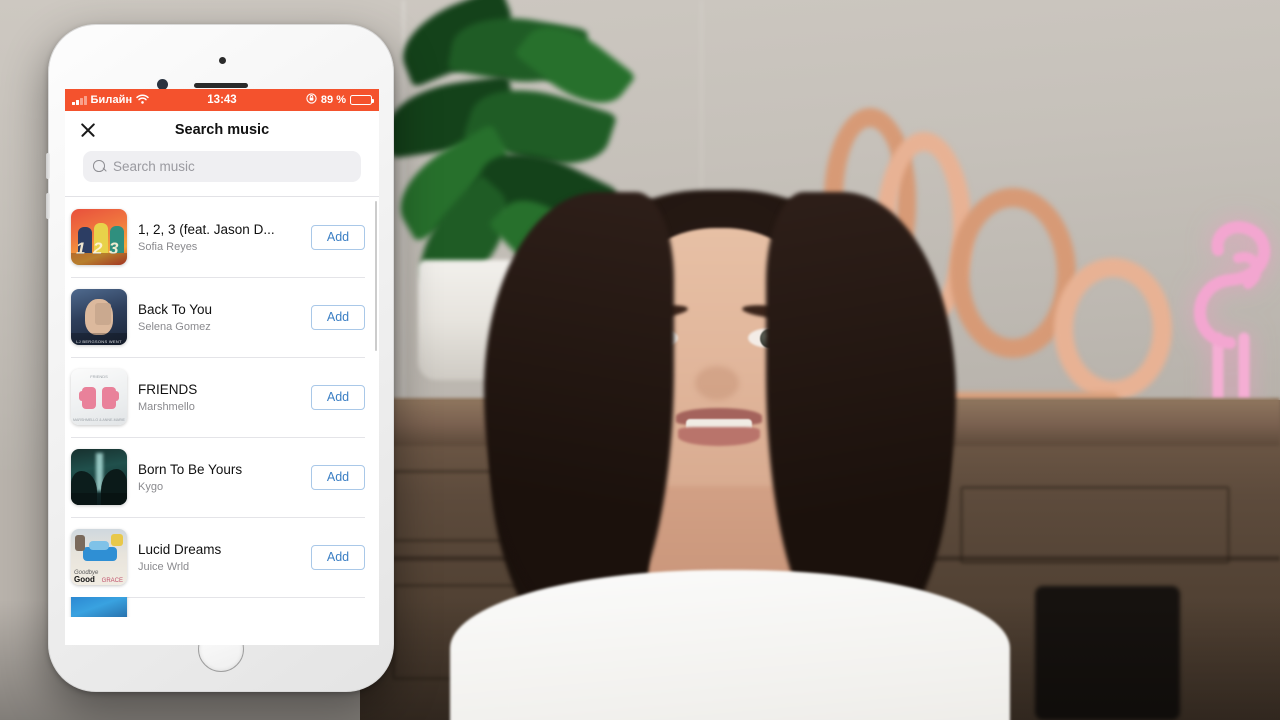 This screenshot has height=720, width=1280. What do you see at coordinates (48, 206) in the screenshot?
I see `volume-down-button` at bounding box center [48, 206].